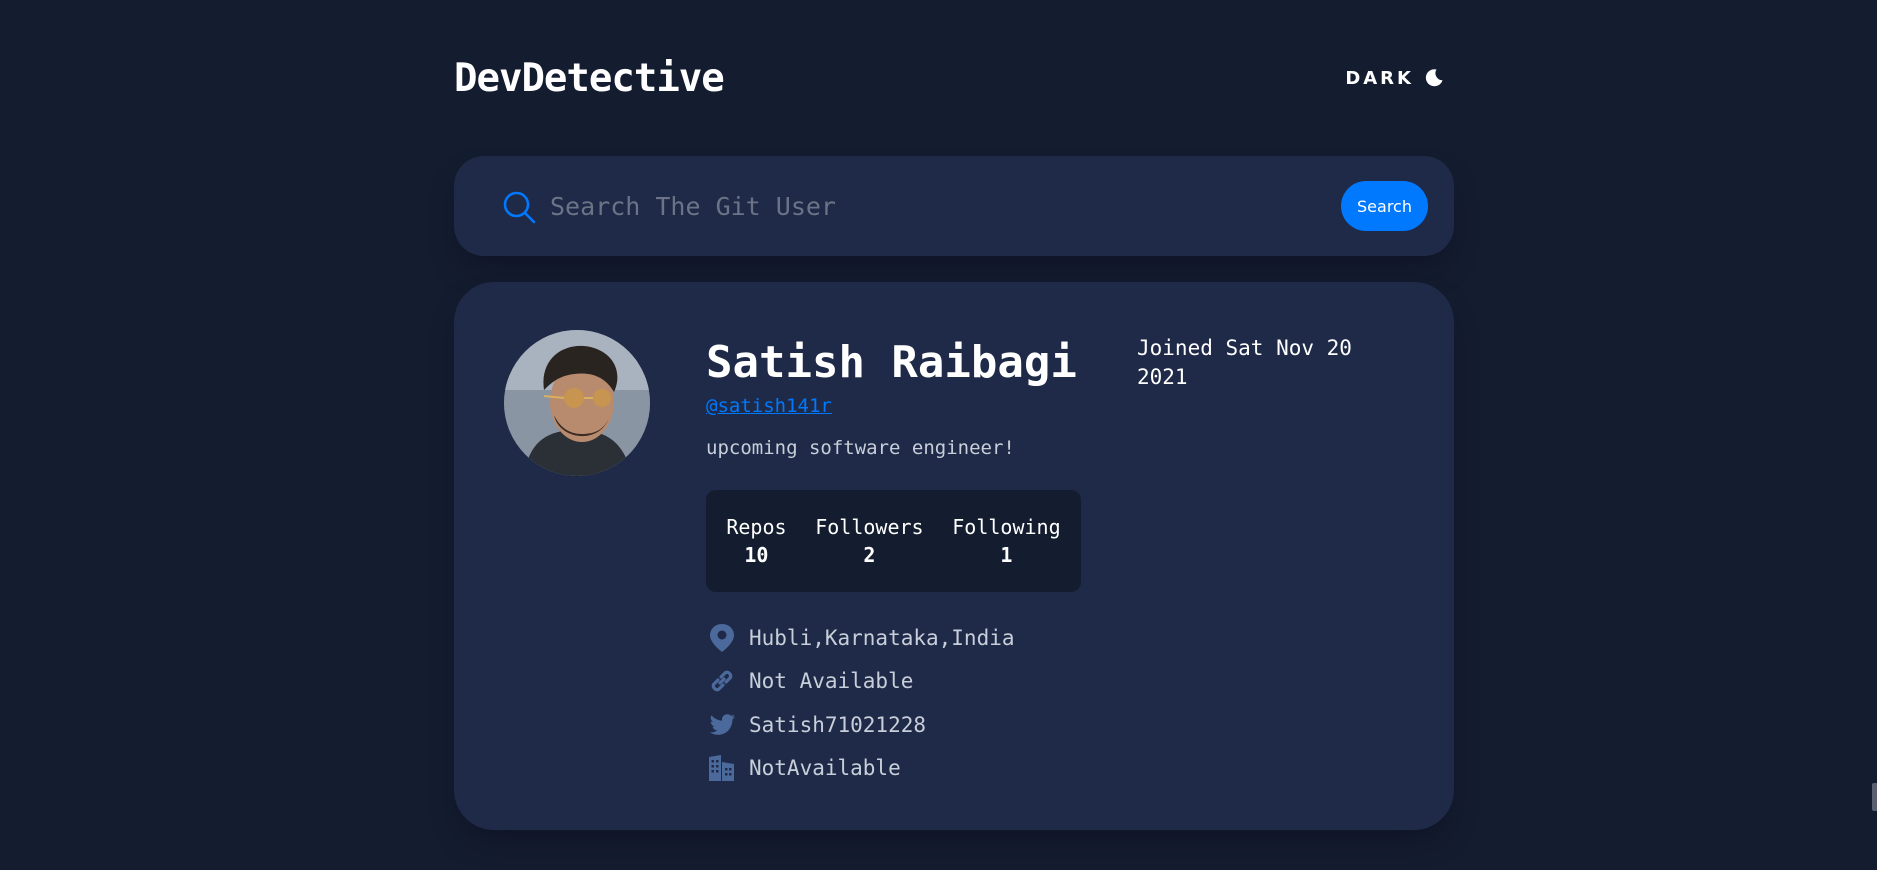  What do you see at coordinates (954, 78) in the screenshot?
I see `app-header: DevDetective DARK` at bounding box center [954, 78].